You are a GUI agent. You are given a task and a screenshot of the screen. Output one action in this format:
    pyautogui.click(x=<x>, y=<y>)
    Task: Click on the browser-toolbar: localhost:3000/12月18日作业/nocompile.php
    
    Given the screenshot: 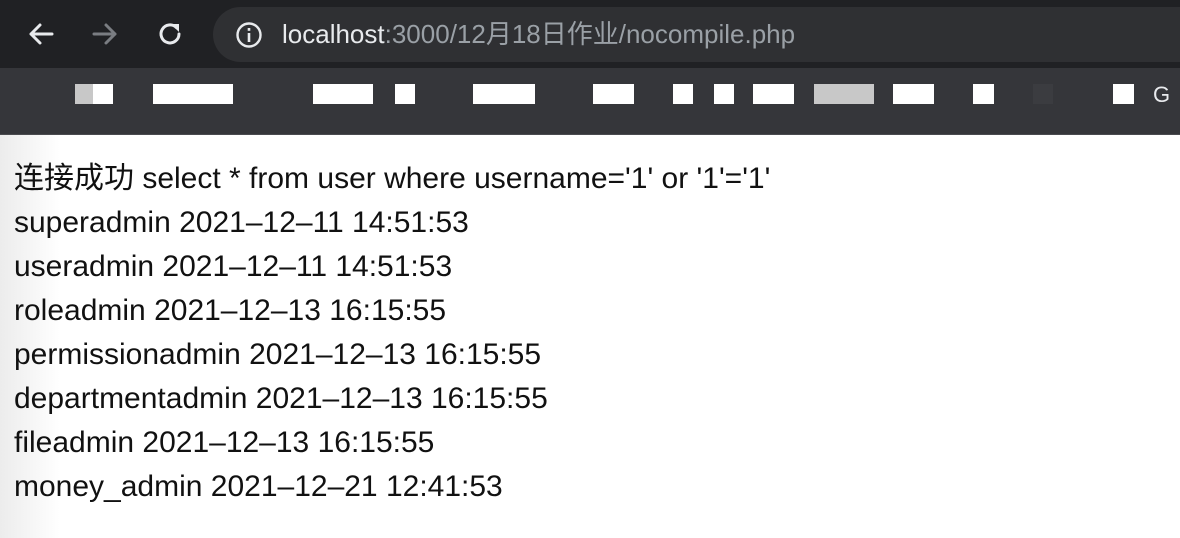 What is the action you would take?
    pyautogui.click(x=590, y=34)
    